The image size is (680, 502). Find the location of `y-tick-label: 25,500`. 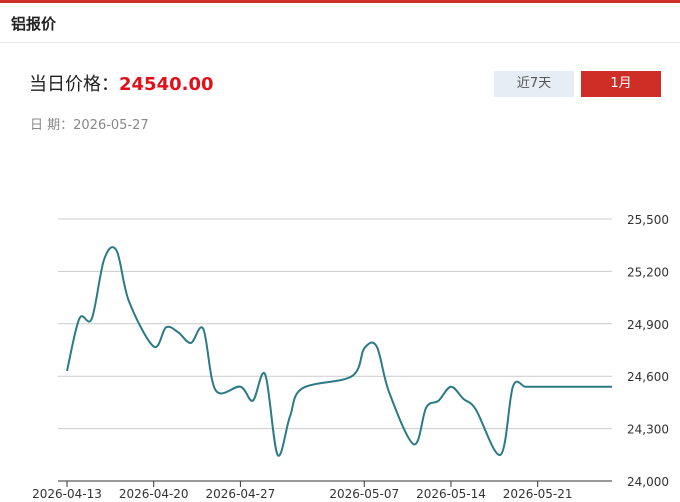

y-tick-label: 25,500 is located at coordinates (648, 220).